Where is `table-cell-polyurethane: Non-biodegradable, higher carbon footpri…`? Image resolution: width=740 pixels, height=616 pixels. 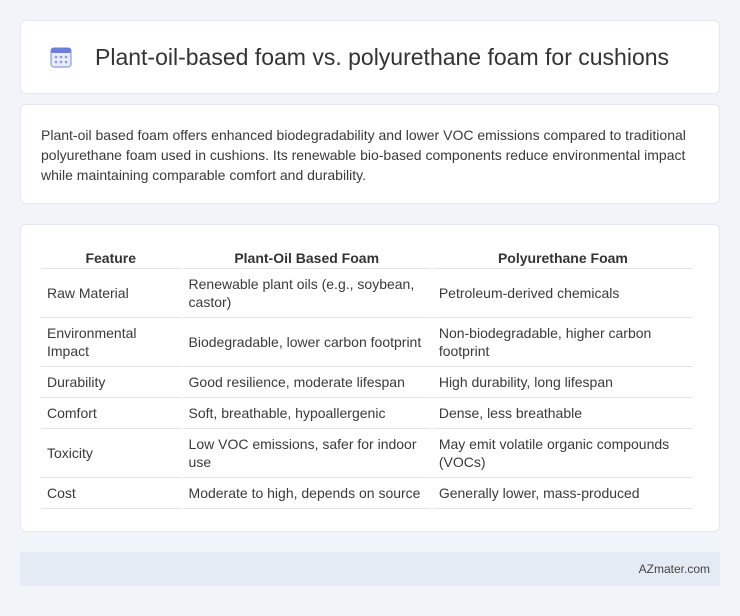 table-cell-polyurethane: Non-biodegradable, higher carbon footpri… is located at coordinates (562, 342).